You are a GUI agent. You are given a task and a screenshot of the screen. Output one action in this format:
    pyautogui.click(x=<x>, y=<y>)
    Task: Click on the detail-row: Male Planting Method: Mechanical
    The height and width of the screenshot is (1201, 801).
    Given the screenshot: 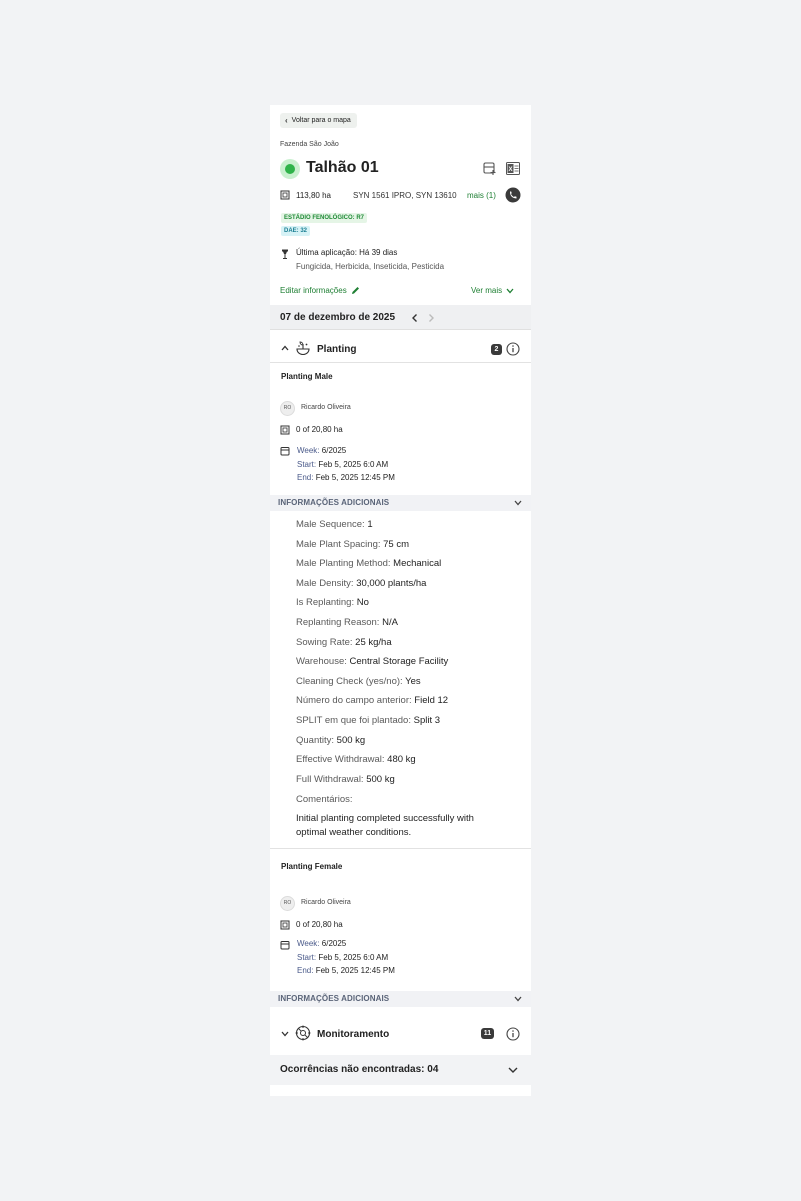 What is the action you would take?
    pyautogui.click(x=368, y=563)
    